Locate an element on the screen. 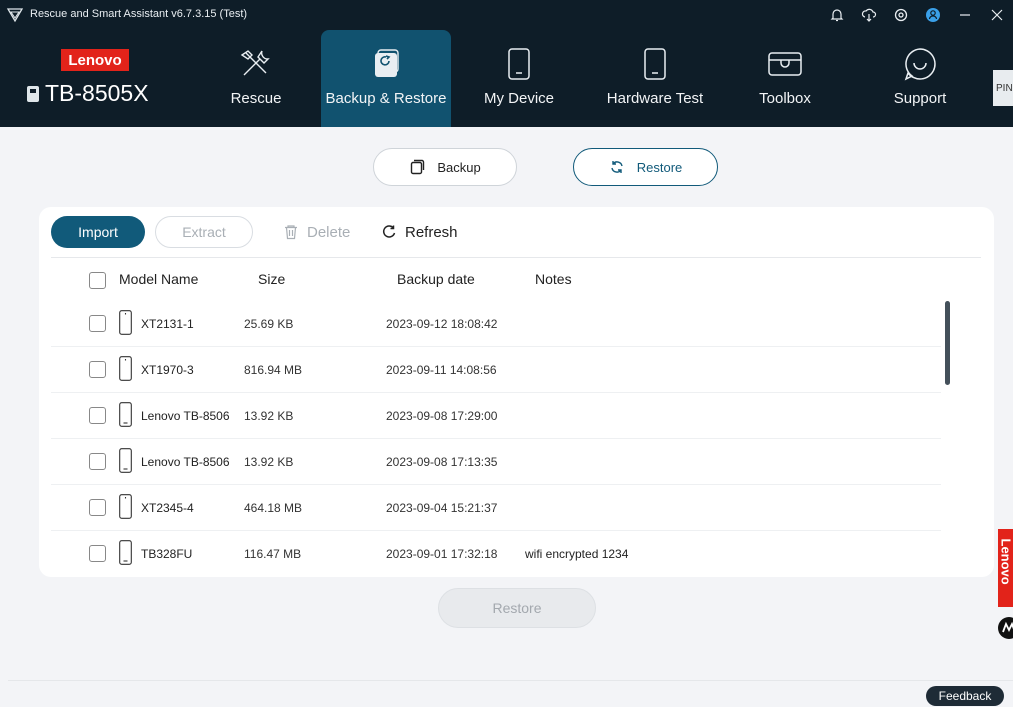 This screenshot has width=1013, height=707. app-logo-icon is located at coordinates (15, 15).